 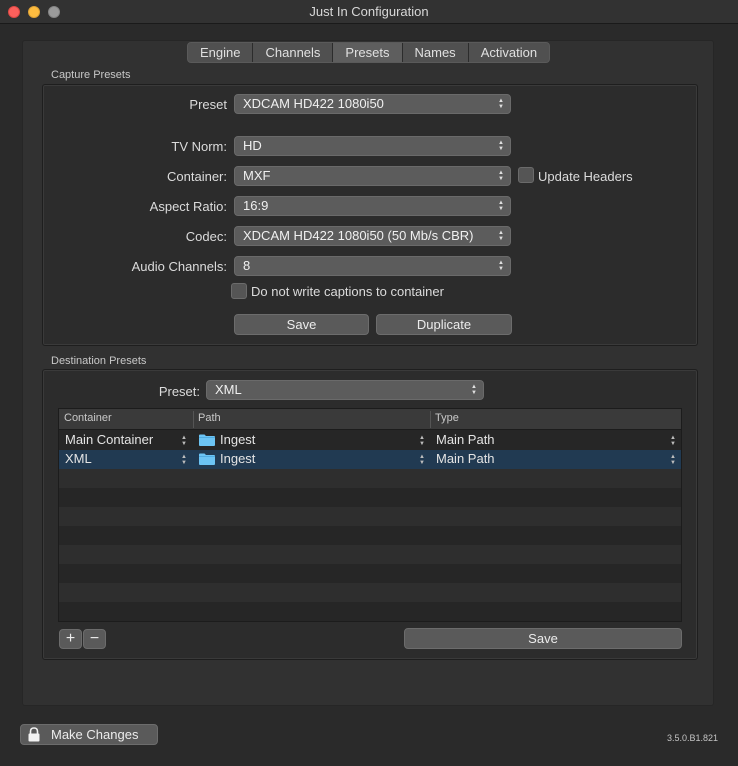 I want to click on container-cell: Main Container, so click(x=106, y=439).